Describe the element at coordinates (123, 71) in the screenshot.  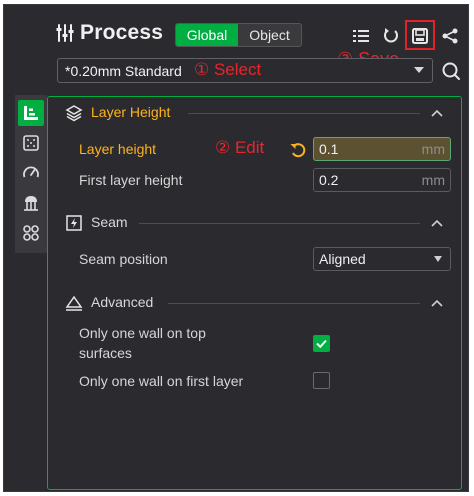
I see `preset-value: *0.20mm Standard` at that location.